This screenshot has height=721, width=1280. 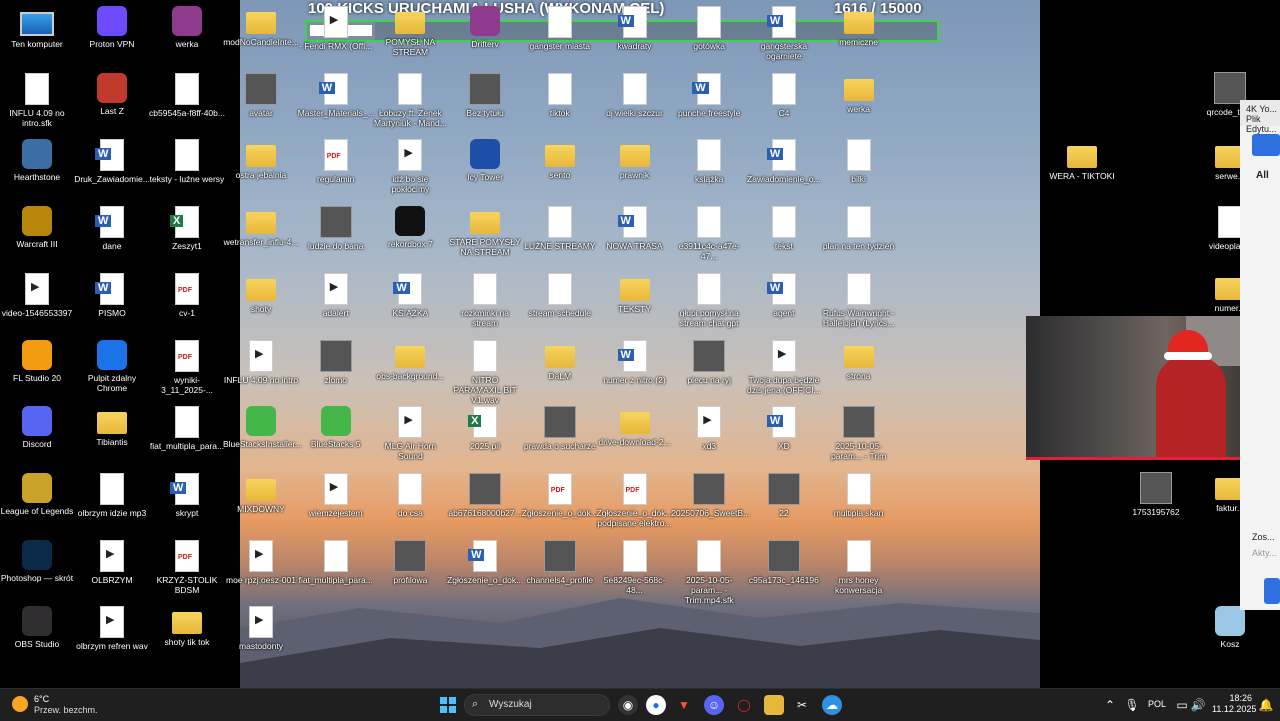 I want to click on desktop-icon: mrs honey konwersacja, so click(x=859, y=567).